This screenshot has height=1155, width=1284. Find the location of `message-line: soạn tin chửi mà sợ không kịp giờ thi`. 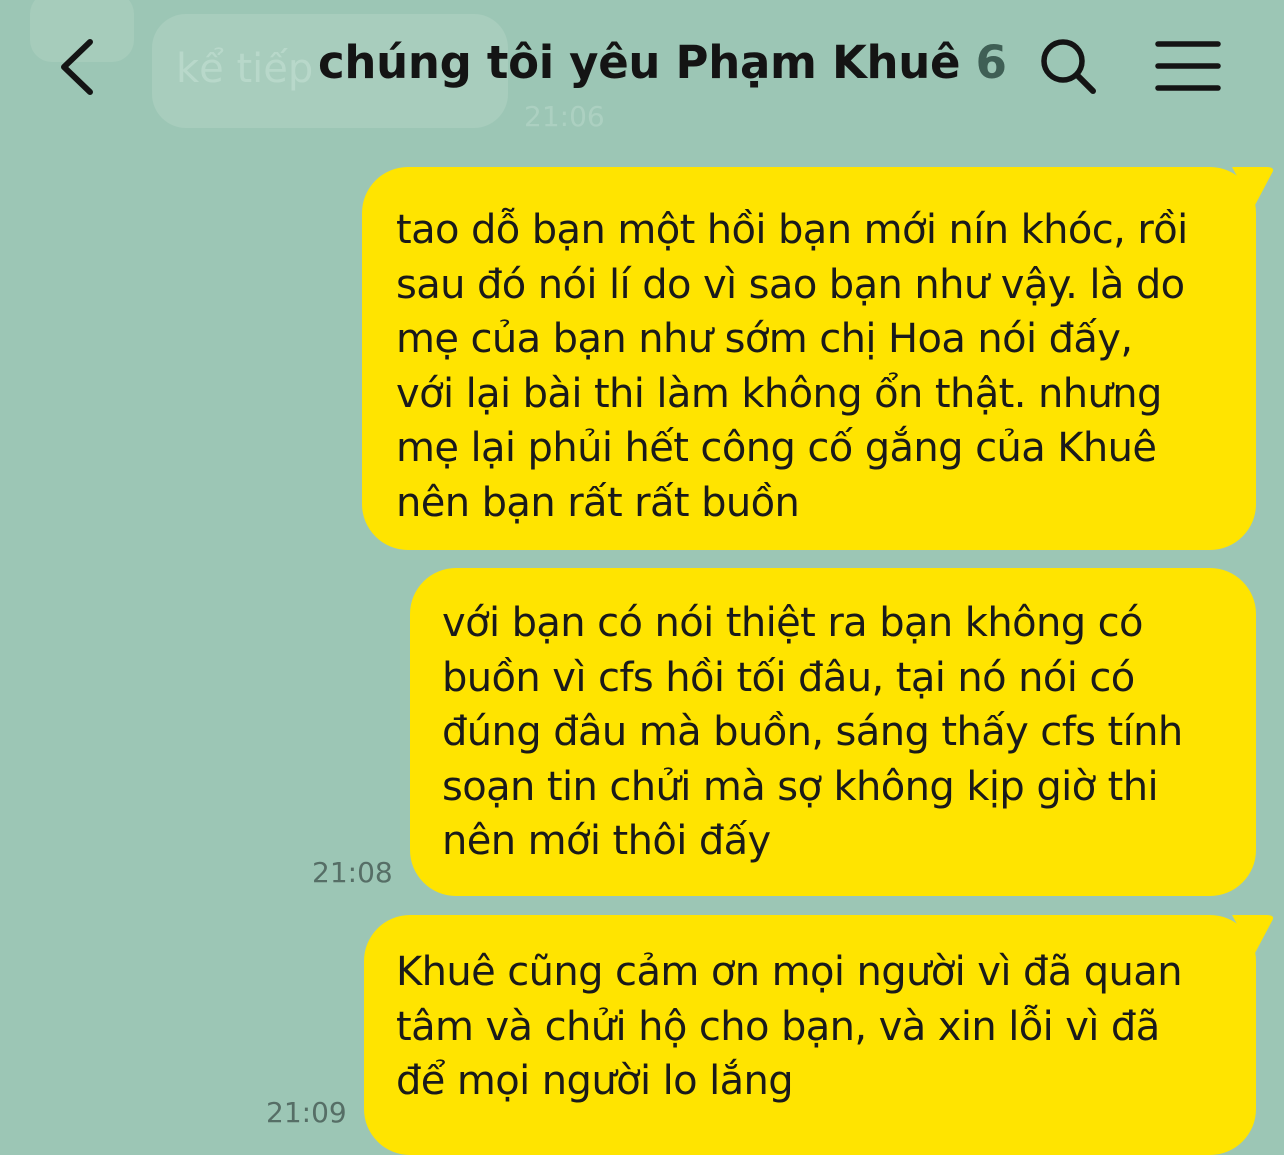

message-line: soạn tin chửi mà sợ không kịp giờ thi is located at coordinates (800, 786).